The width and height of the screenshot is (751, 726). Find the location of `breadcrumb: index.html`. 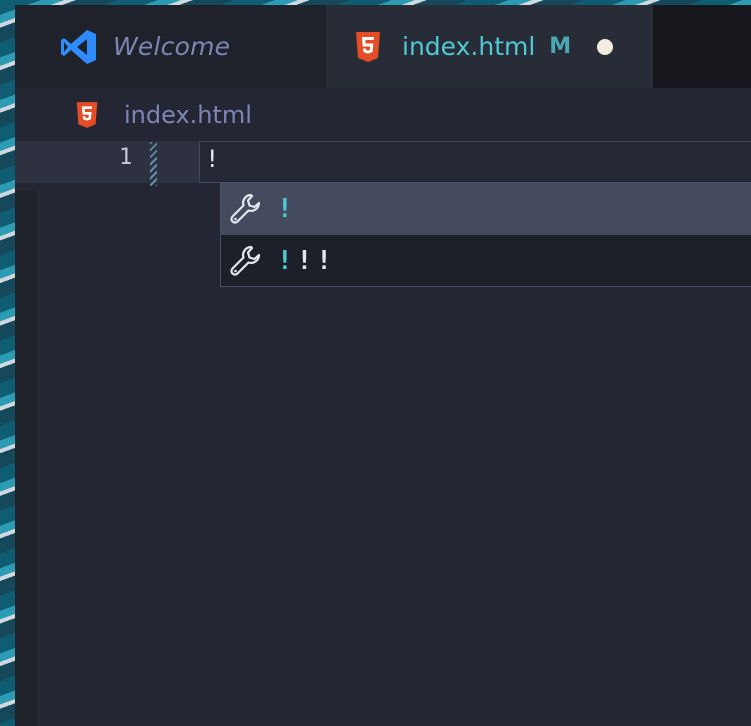

breadcrumb: index.html is located at coordinates (163, 115).